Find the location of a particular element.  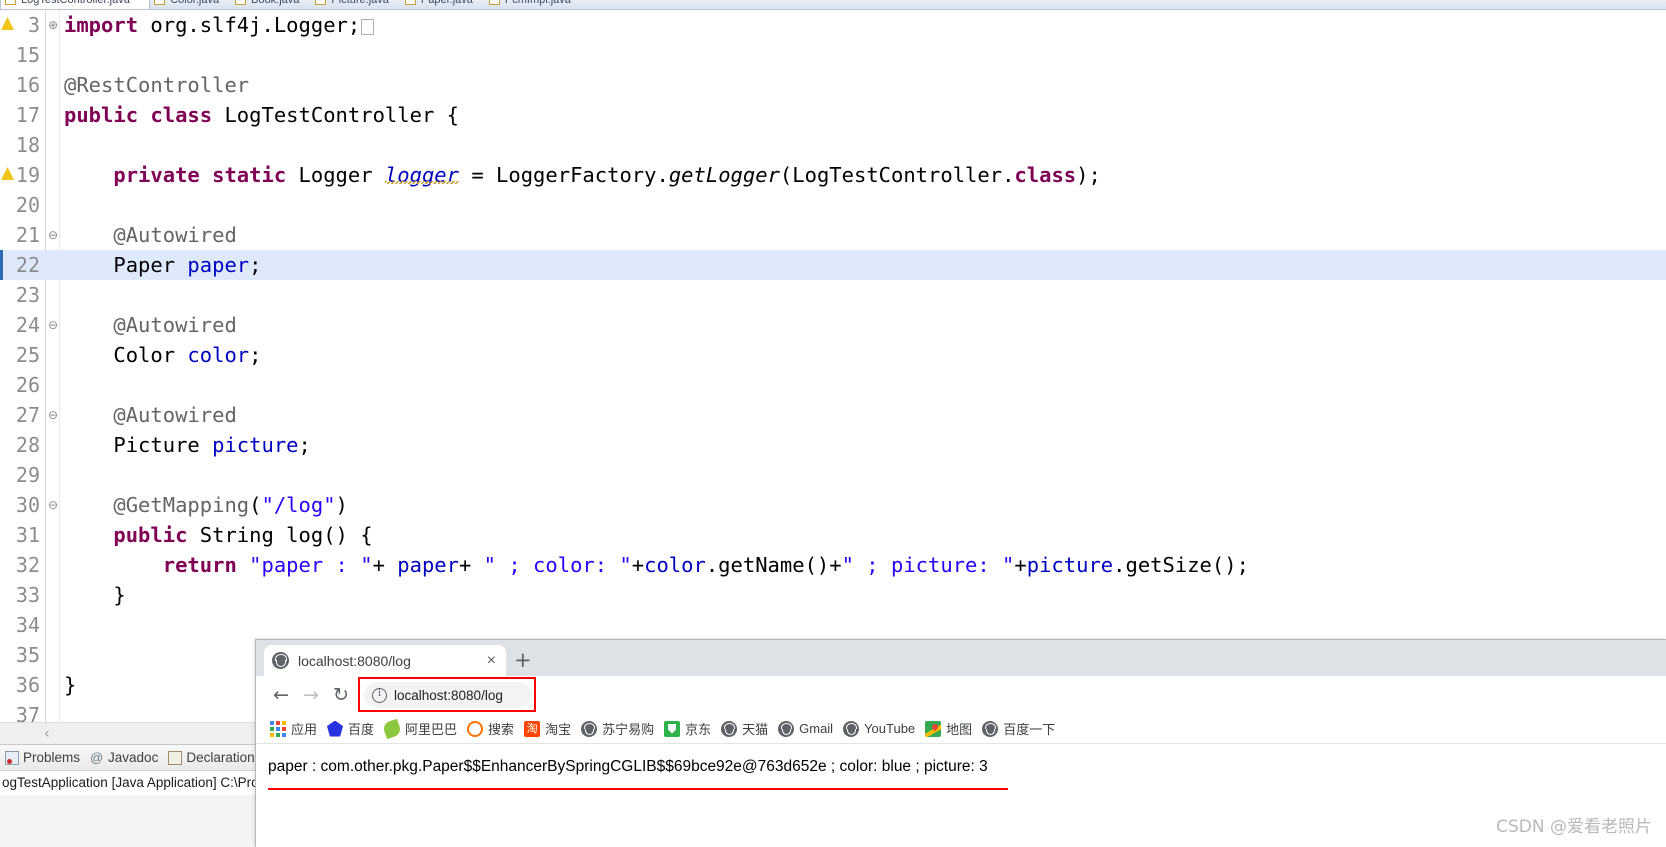

view-tab-strip: Problems @ Javadoc Declaration is located at coordinates (127, 758).